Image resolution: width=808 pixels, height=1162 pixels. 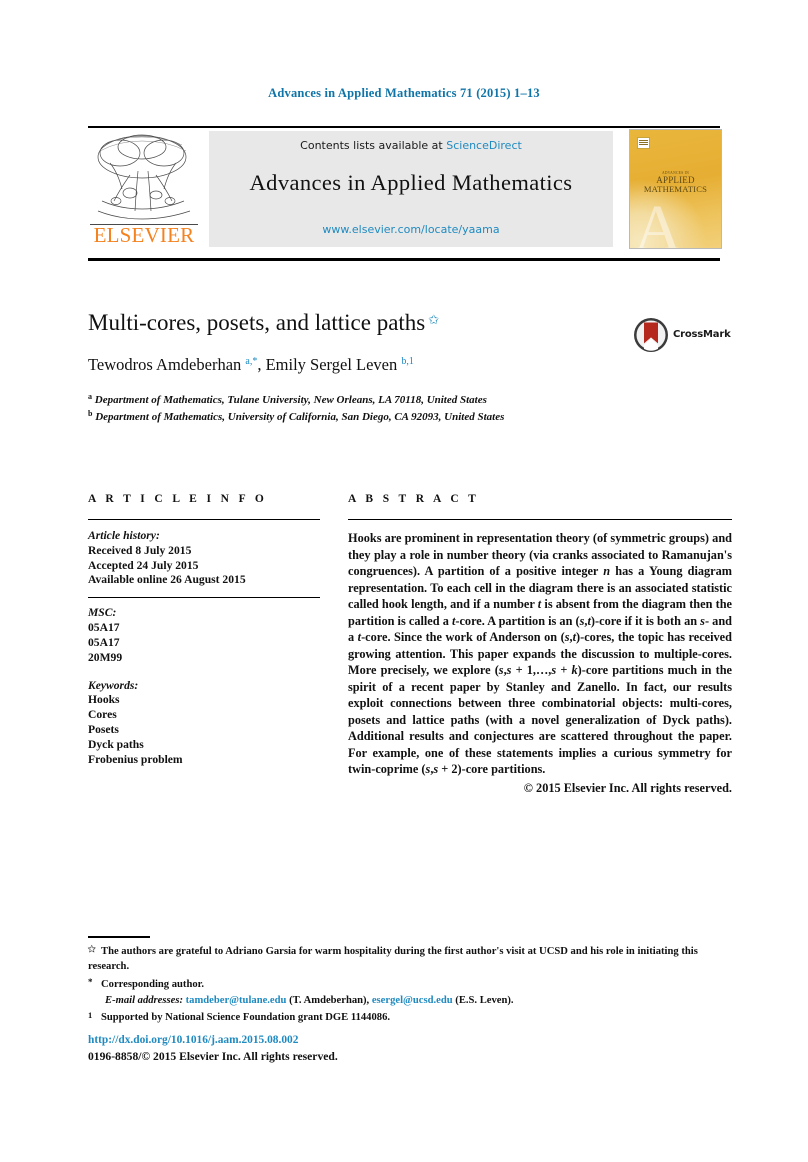 What do you see at coordinates (102, 715) in the screenshot?
I see `keyword-2: Cores` at bounding box center [102, 715].